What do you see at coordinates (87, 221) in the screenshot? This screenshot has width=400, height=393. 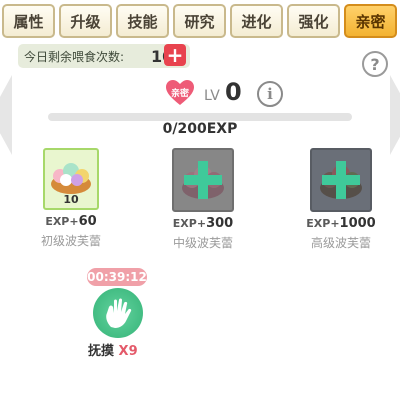 I see `food-exp-value: 60` at bounding box center [87, 221].